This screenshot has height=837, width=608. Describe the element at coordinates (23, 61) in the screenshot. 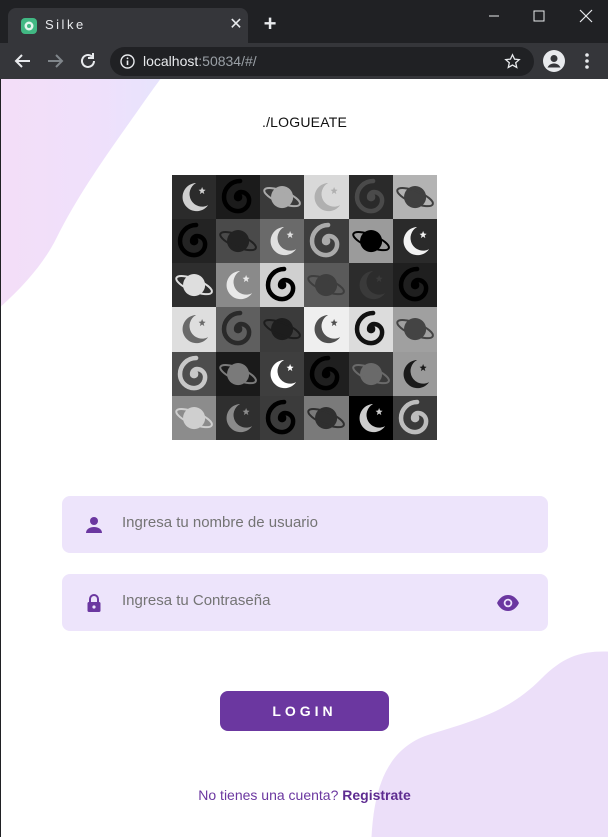

I see `back-arrow-icon` at that location.